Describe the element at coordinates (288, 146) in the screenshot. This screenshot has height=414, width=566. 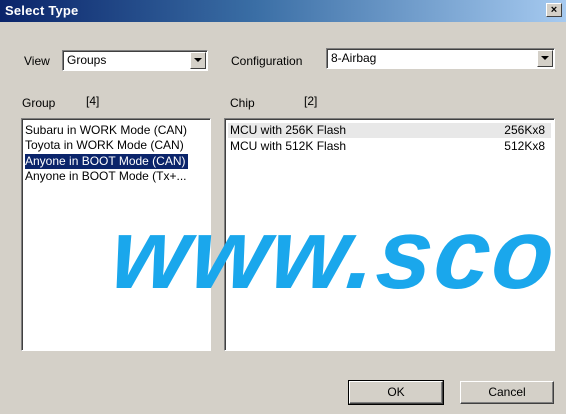
I see `chip-name: MCU with 512K Flash` at that location.